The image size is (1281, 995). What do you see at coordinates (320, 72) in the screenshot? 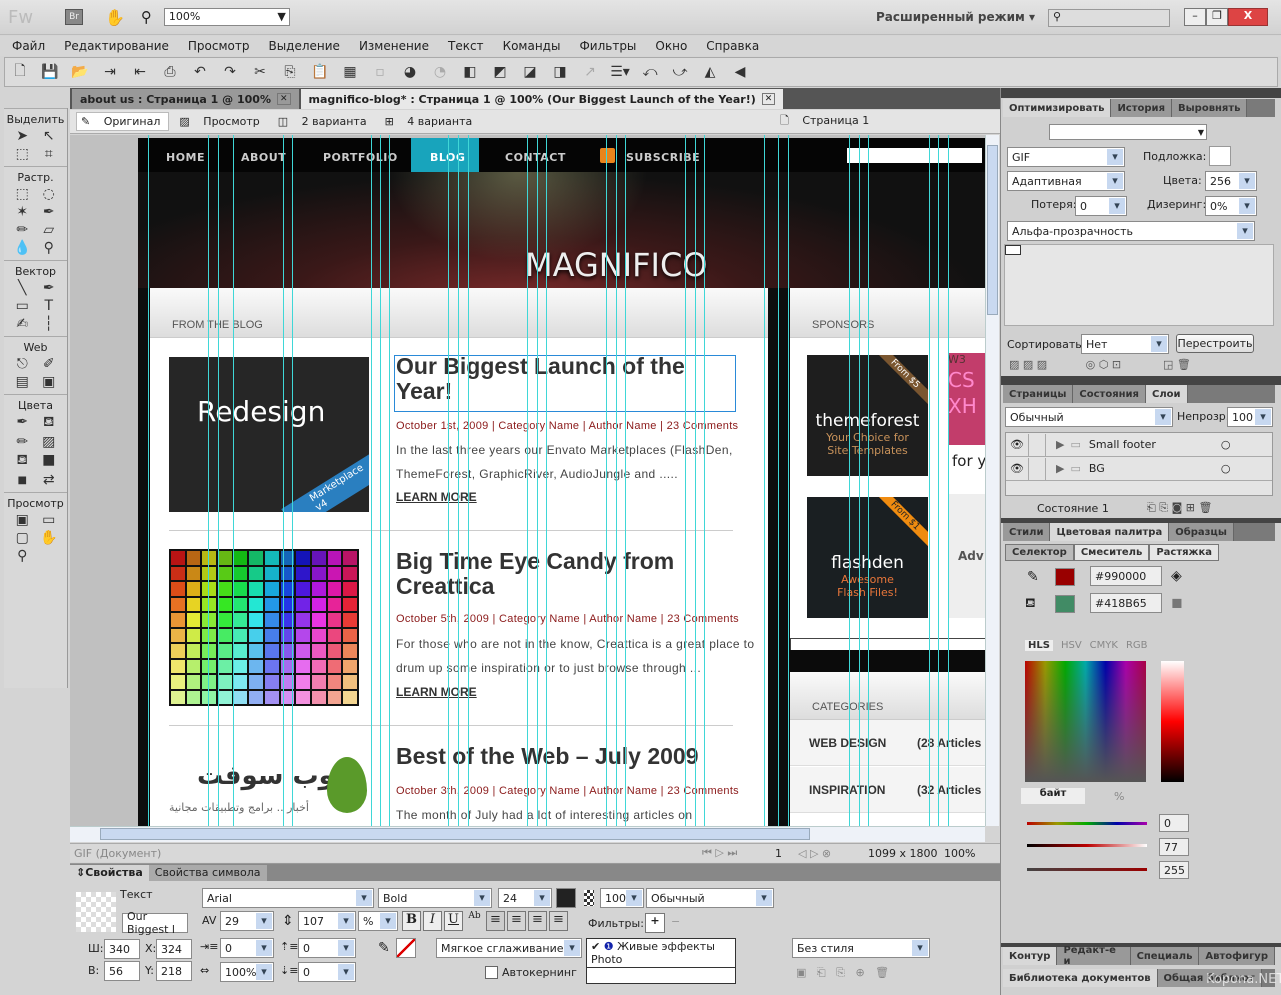
I see `paste-icon: 📋` at bounding box center [320, 72].